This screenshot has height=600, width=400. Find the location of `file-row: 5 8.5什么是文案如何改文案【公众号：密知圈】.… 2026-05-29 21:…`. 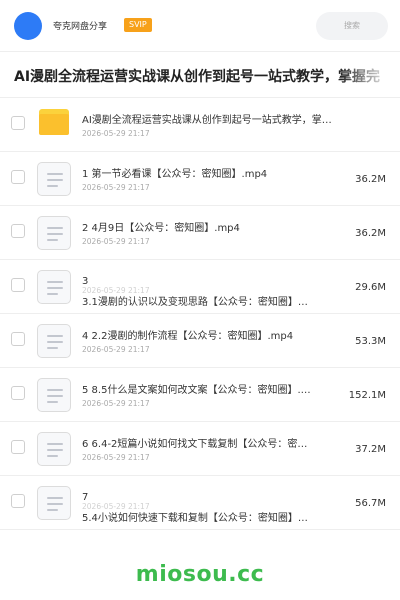

file-row: 5 8.5什么是文案如何改文案【公众号：密知圈】.… 2026-05-29 21:… is located at coordinates (200, 395).